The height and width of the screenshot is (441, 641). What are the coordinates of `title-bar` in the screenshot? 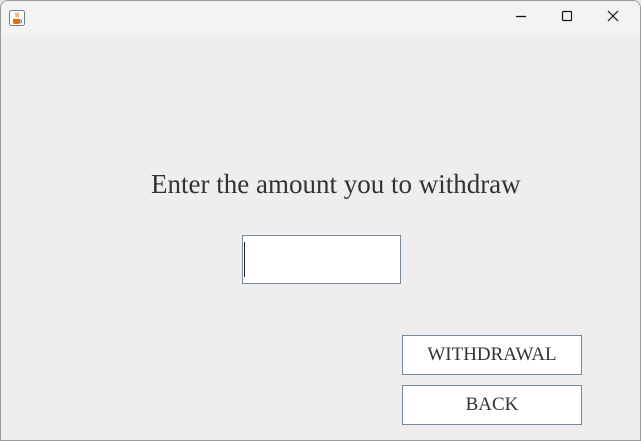 It's located at (320, 18).